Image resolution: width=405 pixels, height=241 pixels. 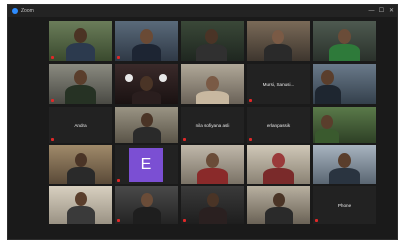 I want to click on participant-name: Andra, so click(x=80, y=125).